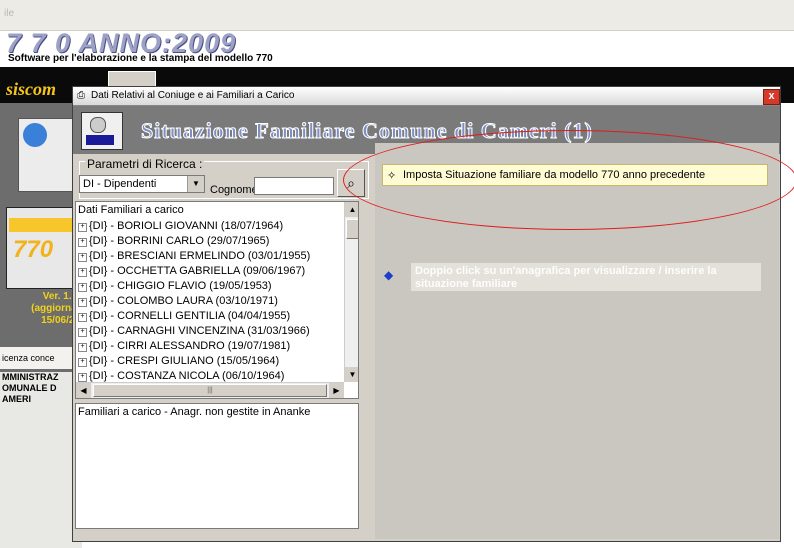  I want to click on dialog-app-icon: ⎙, so click(81, 95).